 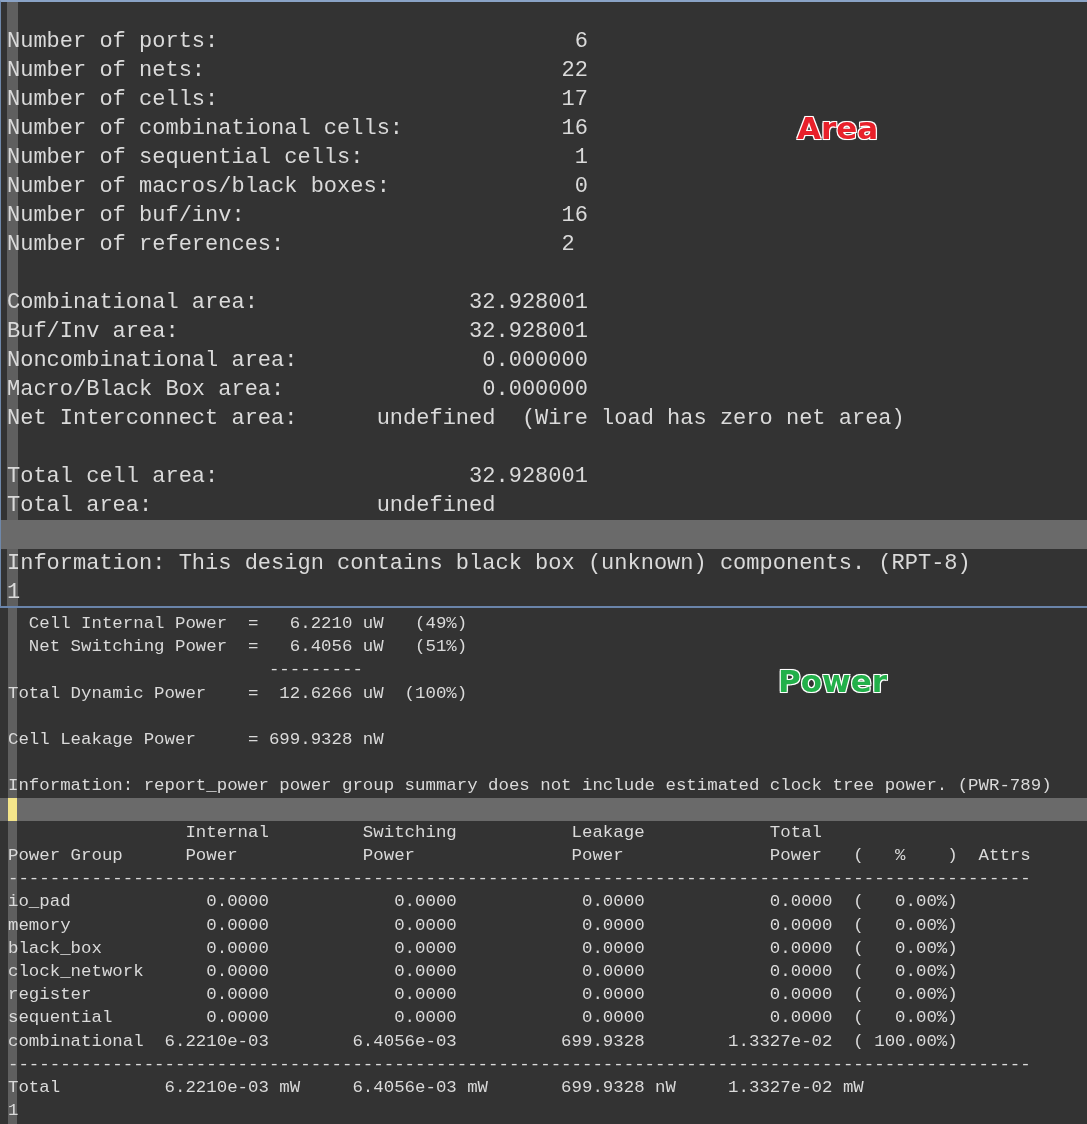 What do you see at coordinates (483, 948) in the screenshot?
I see `report-line: black_box 0.0000 0.0000 0.0000 0.0000 ( 0.00%)` at bounding box center [483, 948].